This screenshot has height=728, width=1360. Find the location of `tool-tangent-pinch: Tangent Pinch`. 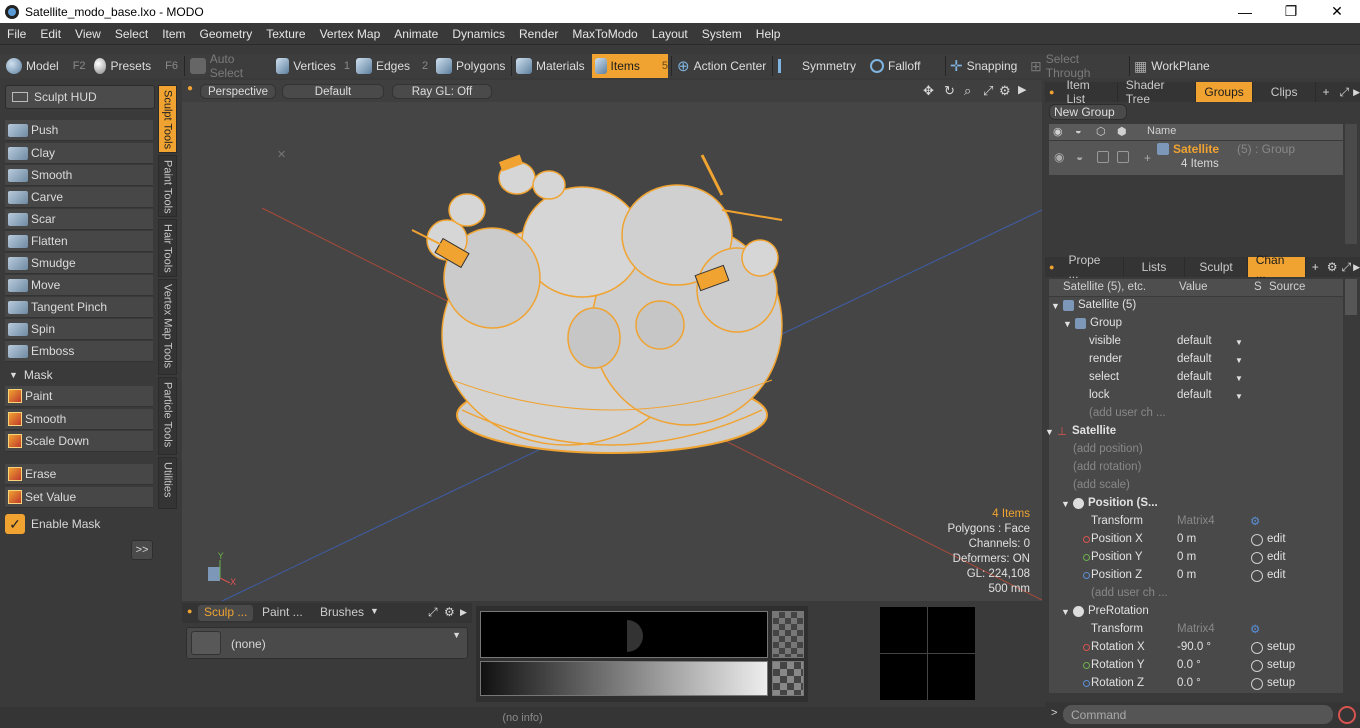

tool-tangent-pinch: Tangent Pinch is located at coordinates (79, 307).